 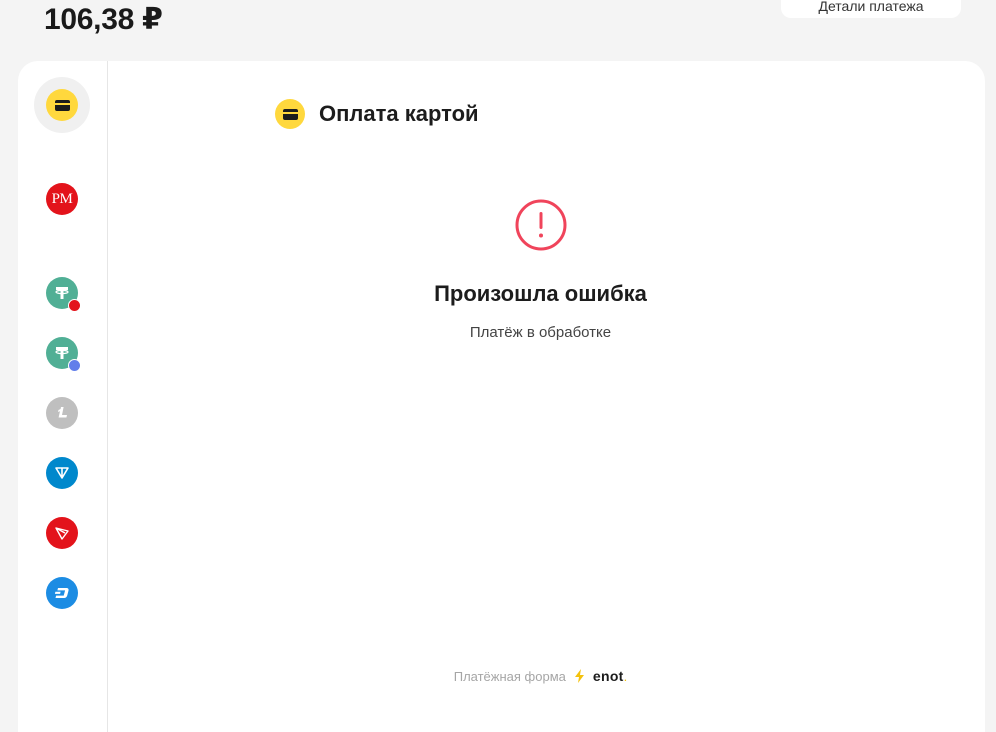 I want to click on method-bank-card, so click(x=62, y=105).